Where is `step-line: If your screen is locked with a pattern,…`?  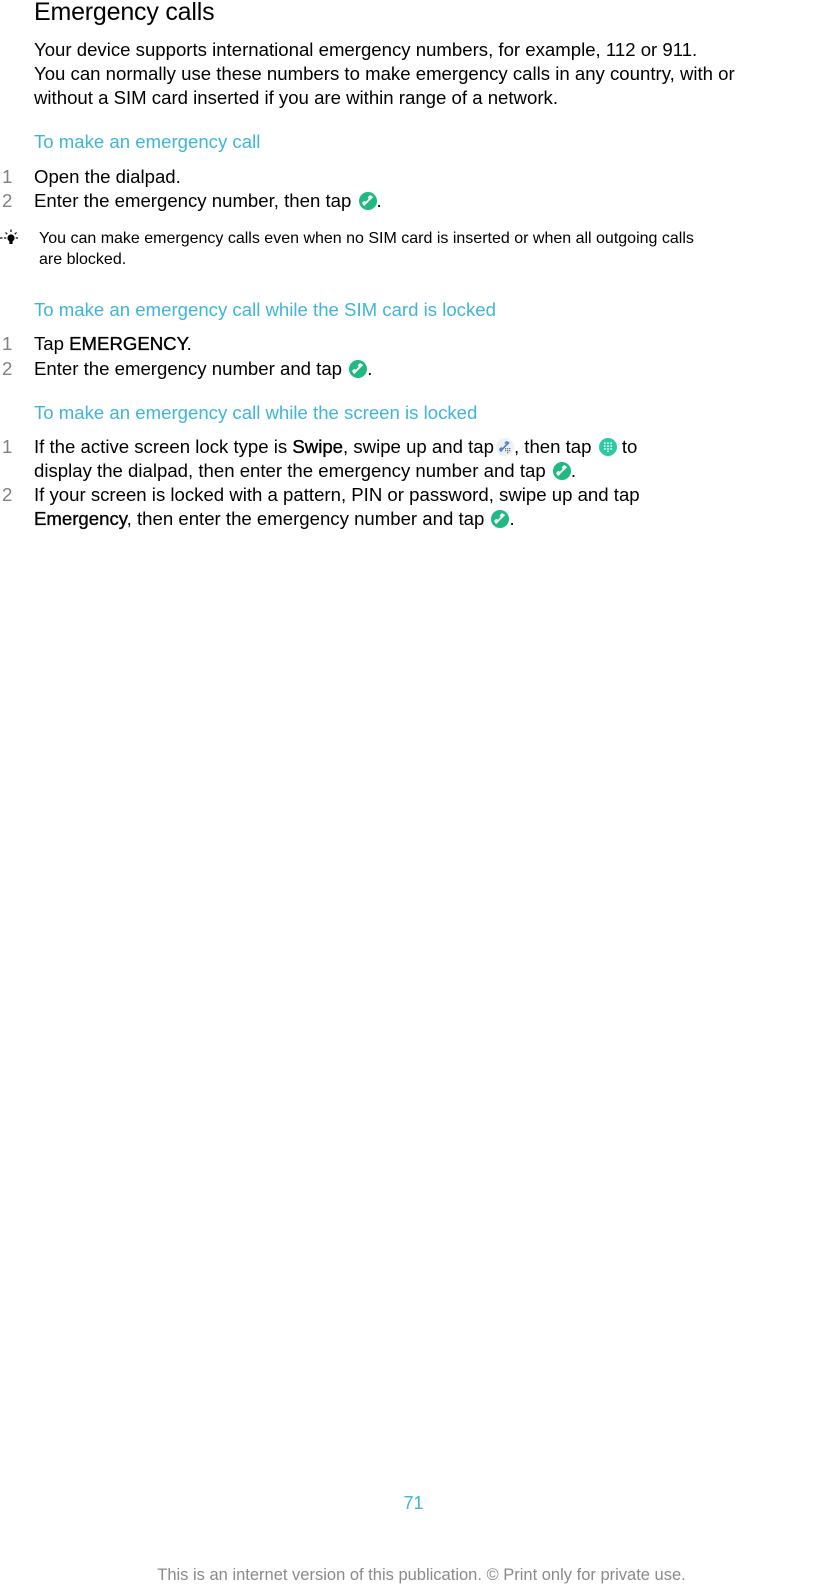
step-line: If your screen is locked with a pattern,… is located at coordinates (337, 494).